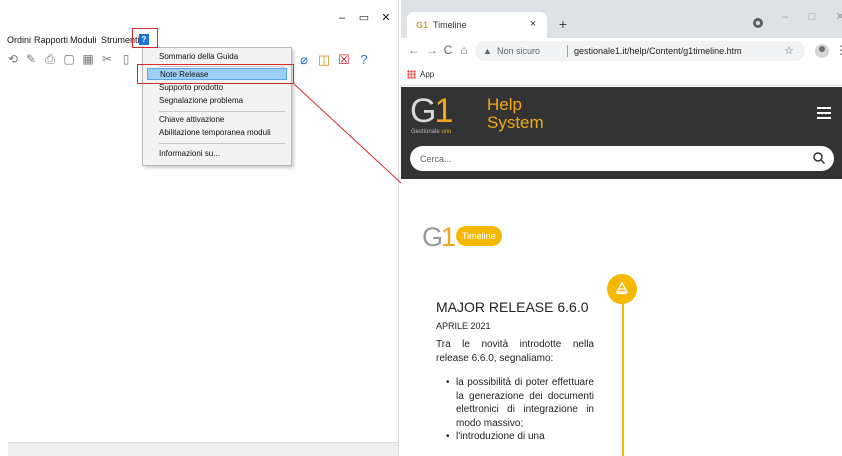 This screenshot has width=842, height=456. I want to click on release-title: MAJOR RELEASE 6.6.0, so click(512, 307).